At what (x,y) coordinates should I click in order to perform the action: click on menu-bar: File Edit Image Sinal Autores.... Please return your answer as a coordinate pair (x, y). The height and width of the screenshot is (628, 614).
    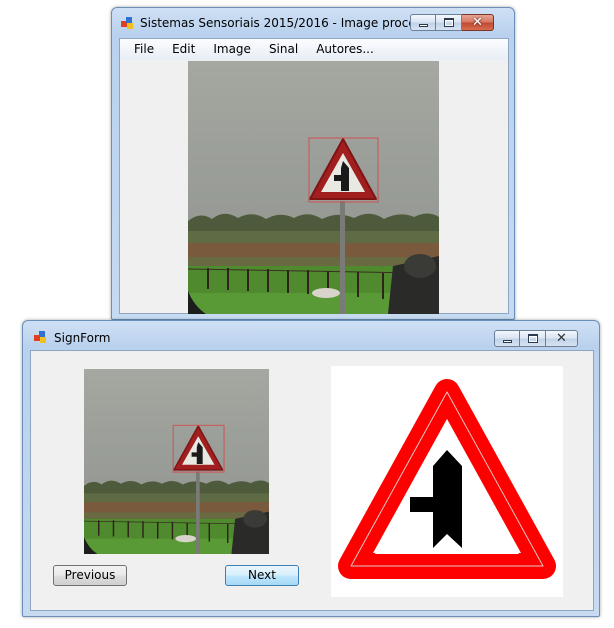
    Looking at the image, I should click on (314, 49).